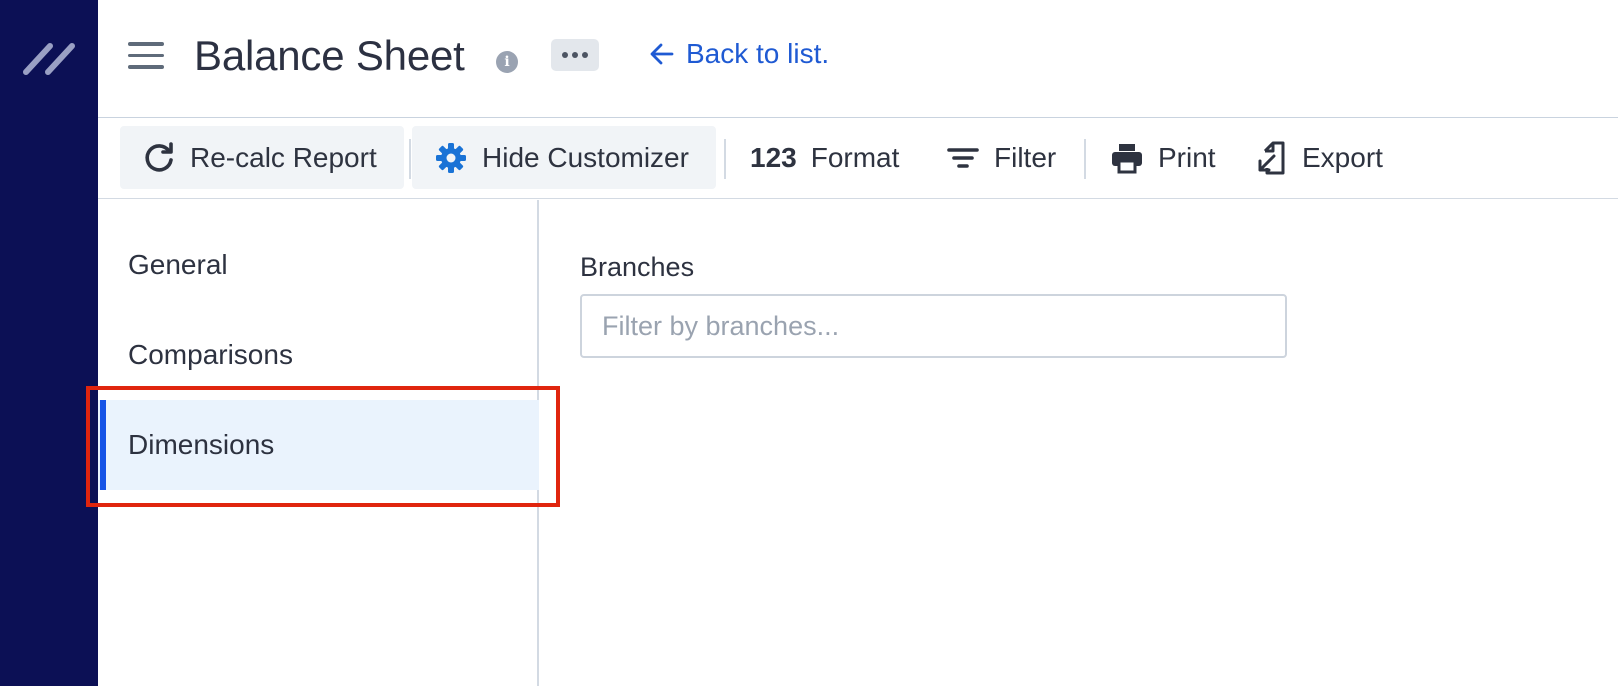 This screenshot has height=686, width=1618. What do you see at coordinates (451, 157) in the screenshot?
I see `gear-icon` at bounding box center [451, 157].